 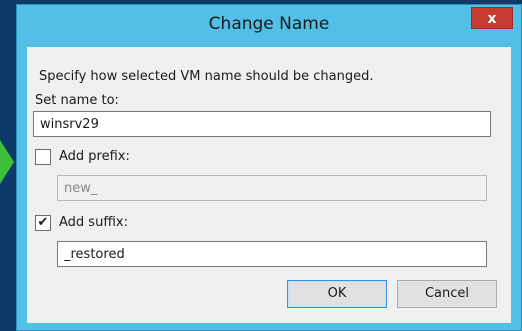 What do you see at coordinates (337, 294) in the screenshot?
I see `ok-button: OK` at bounding box center [337, 294].